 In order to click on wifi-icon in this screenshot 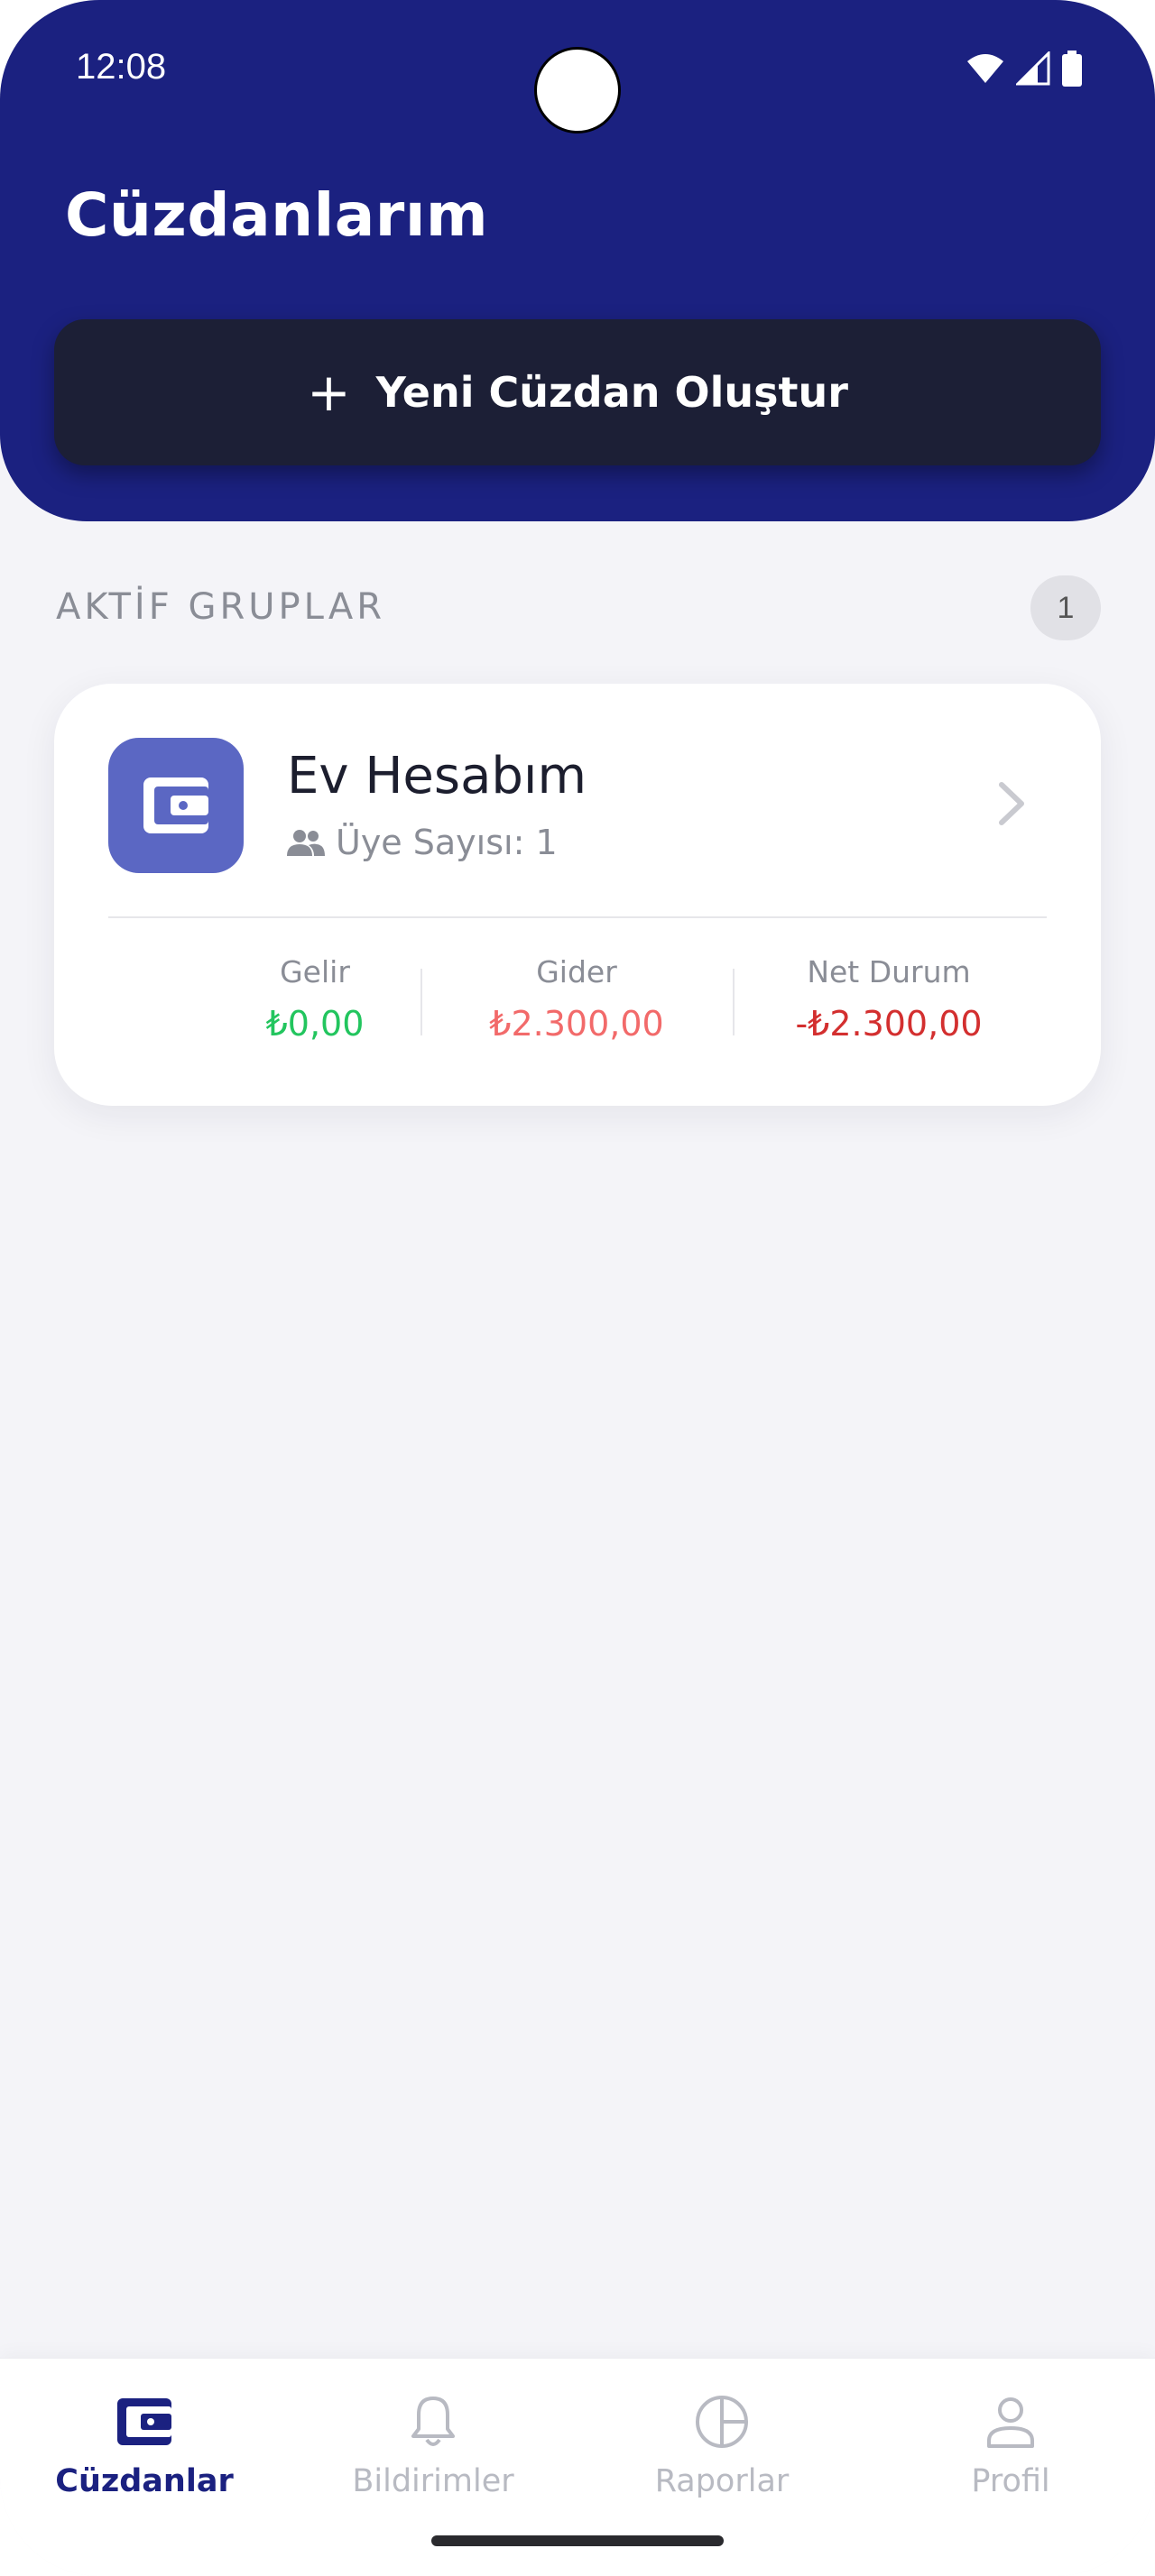, I will do `click(985, 68)`.